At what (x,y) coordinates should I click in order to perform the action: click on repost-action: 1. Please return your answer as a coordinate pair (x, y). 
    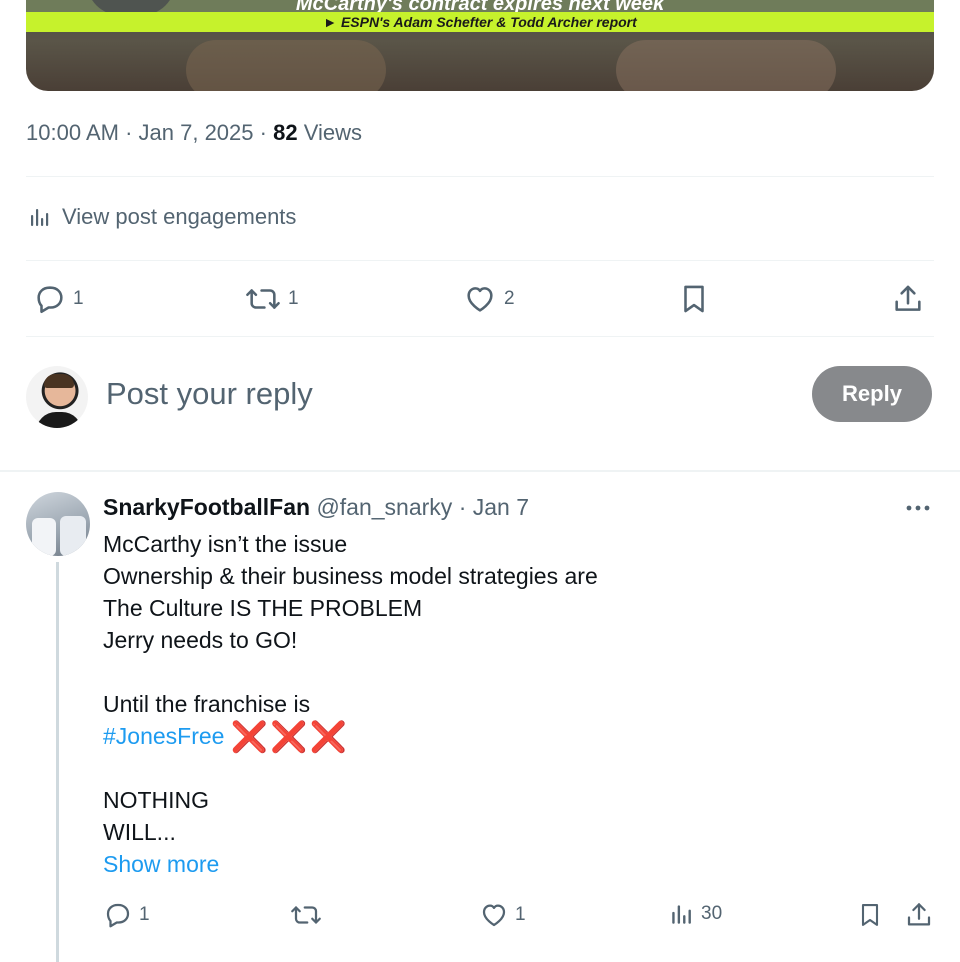
    Looking at the image, I should click on (271, 299).